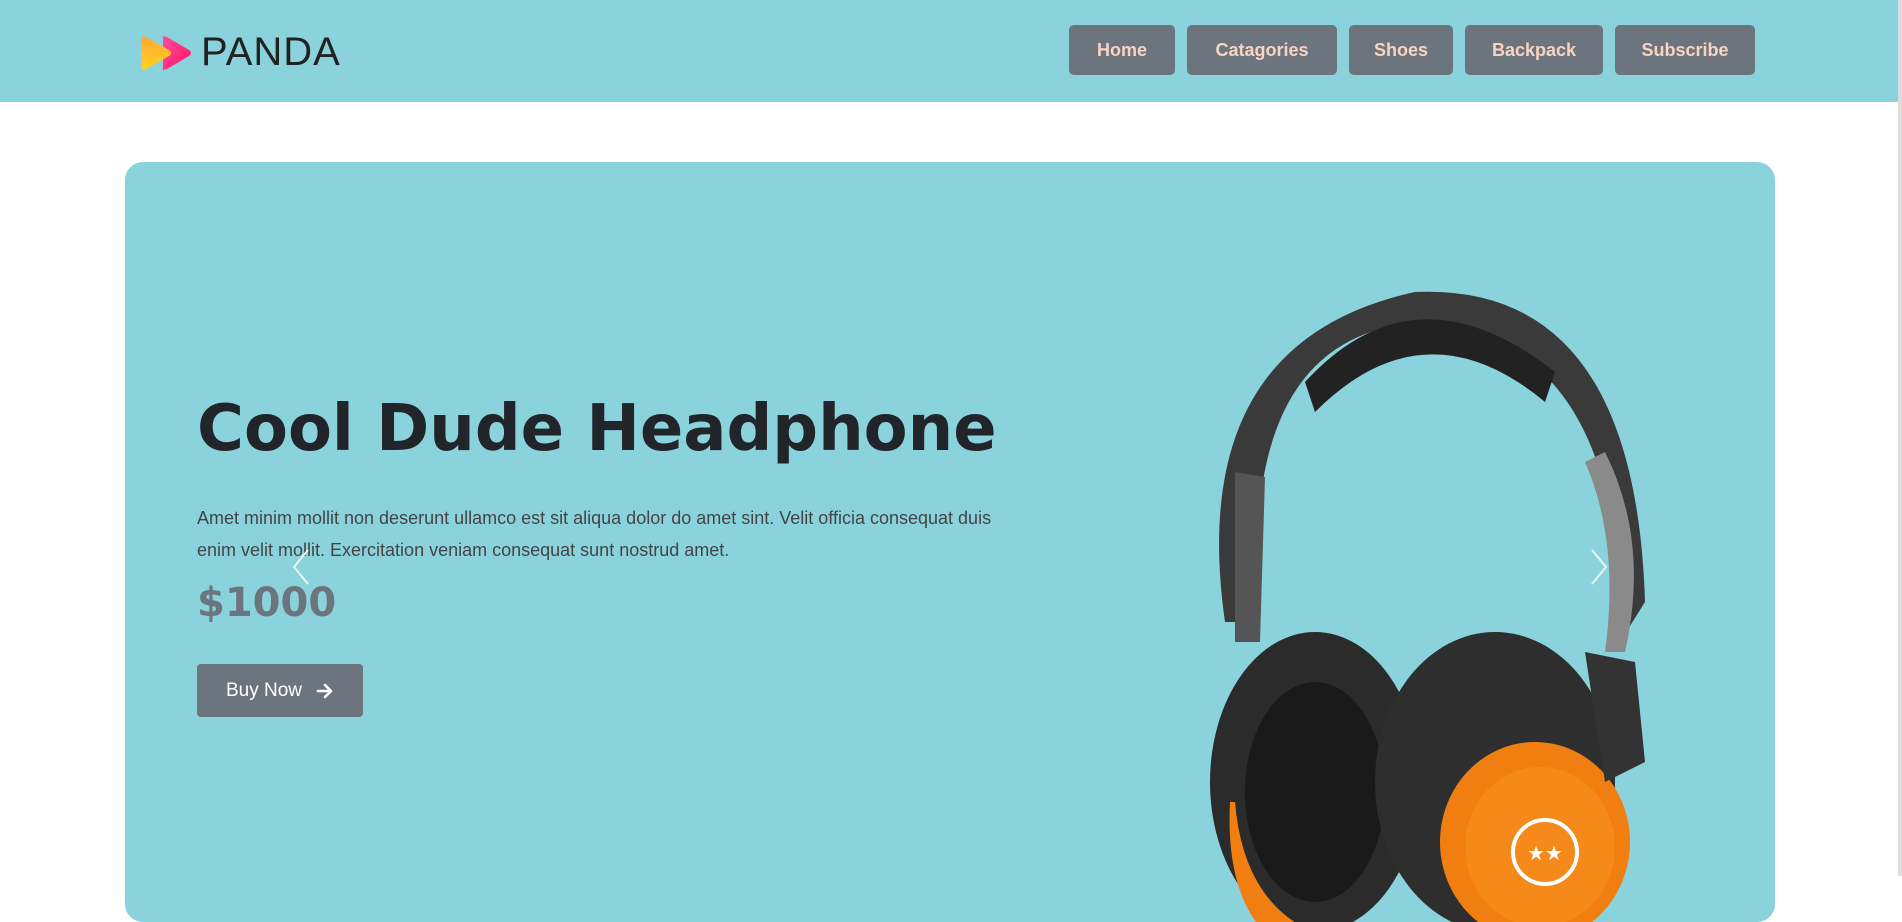  What do you see at coordinates (1685, 50) in the screenshot?
I see `nav-subscribe: Subscribe` at bounding box center [1685, 50].